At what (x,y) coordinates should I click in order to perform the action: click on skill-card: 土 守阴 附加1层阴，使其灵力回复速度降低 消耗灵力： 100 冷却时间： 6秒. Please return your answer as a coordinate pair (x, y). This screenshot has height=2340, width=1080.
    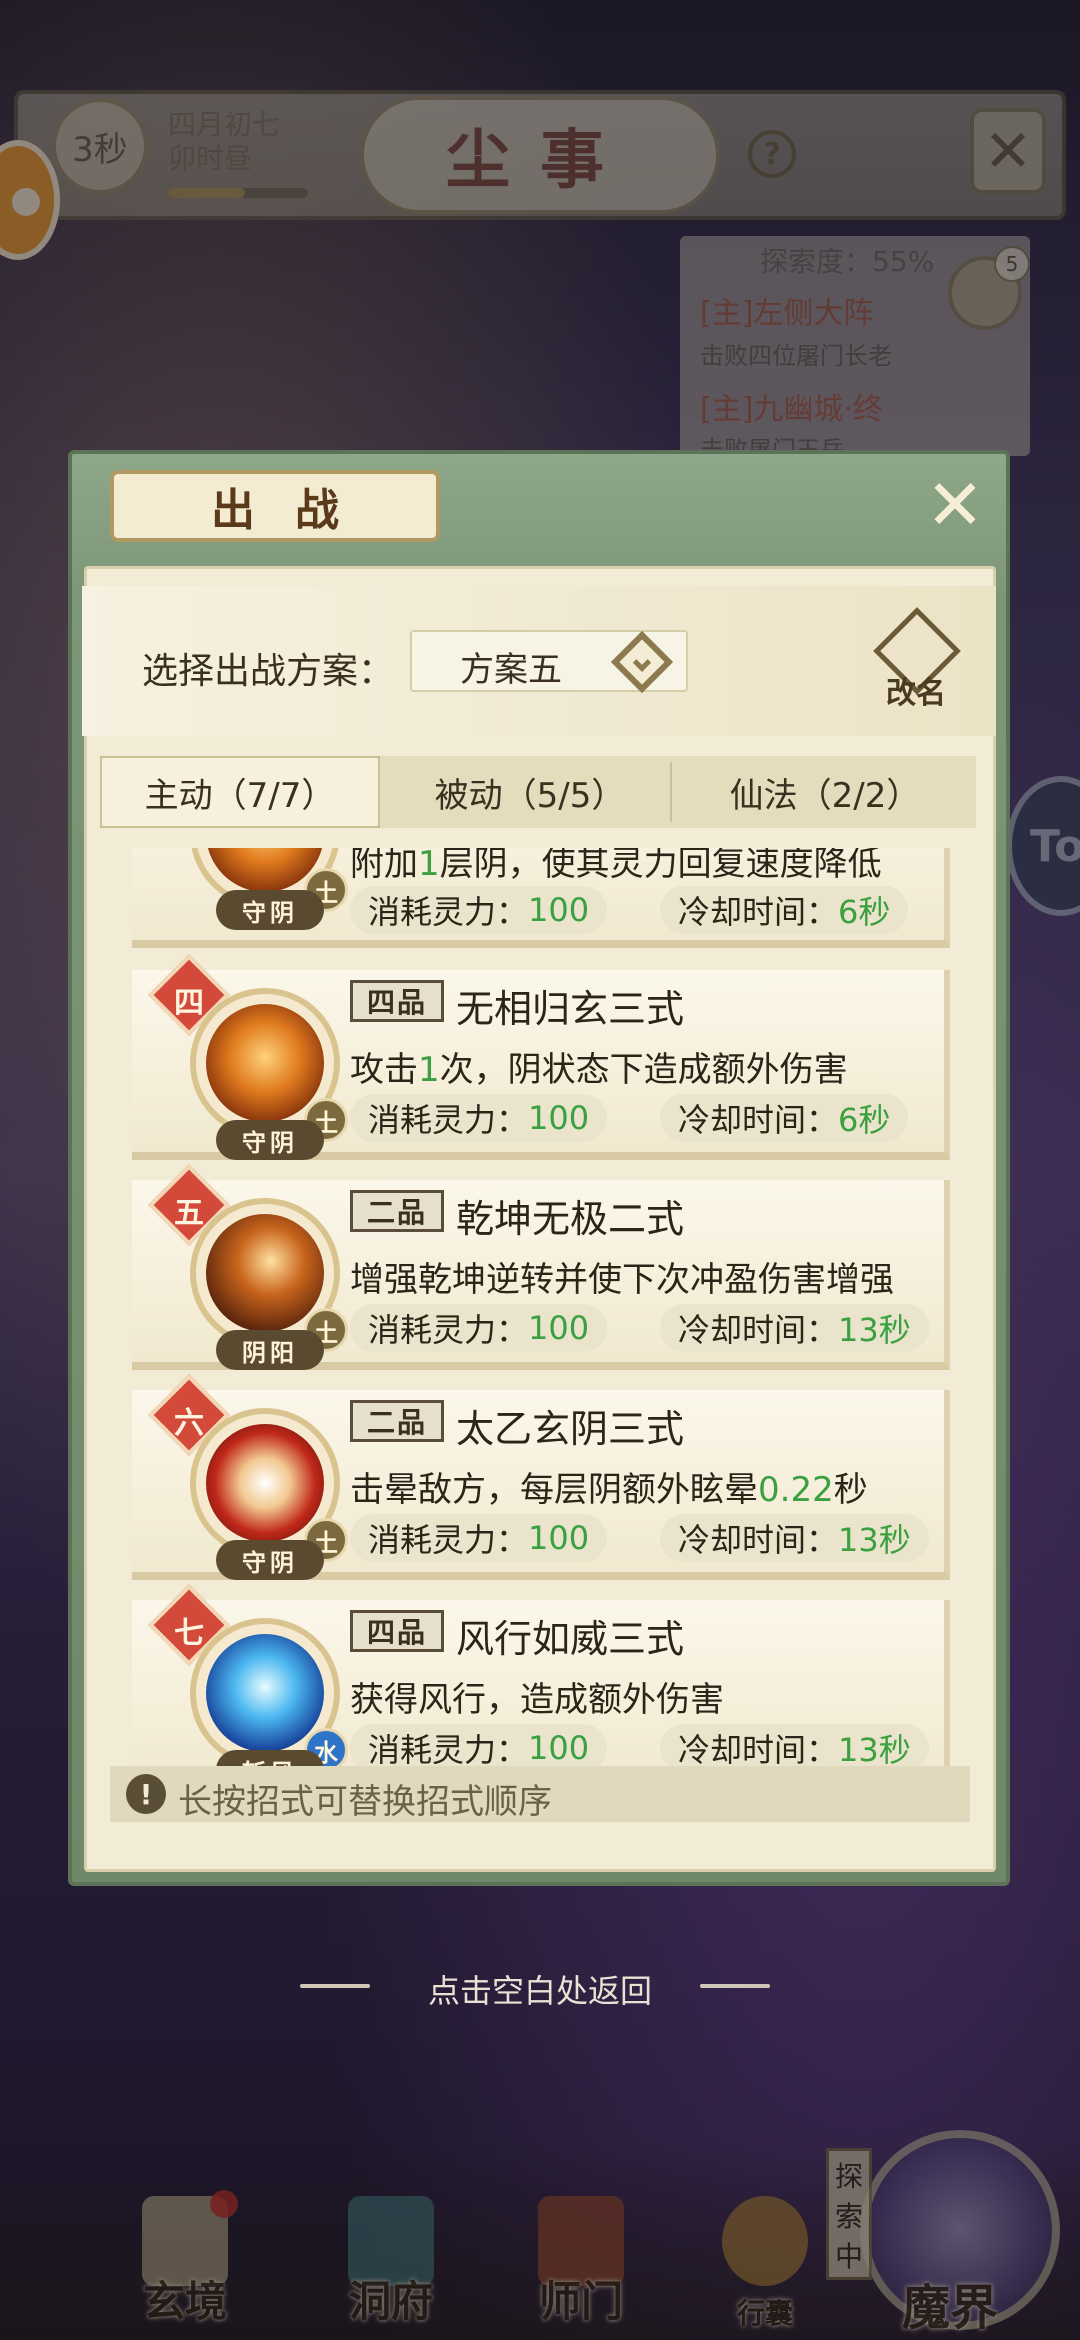
    Looking at the image, I should click on (541, 898).